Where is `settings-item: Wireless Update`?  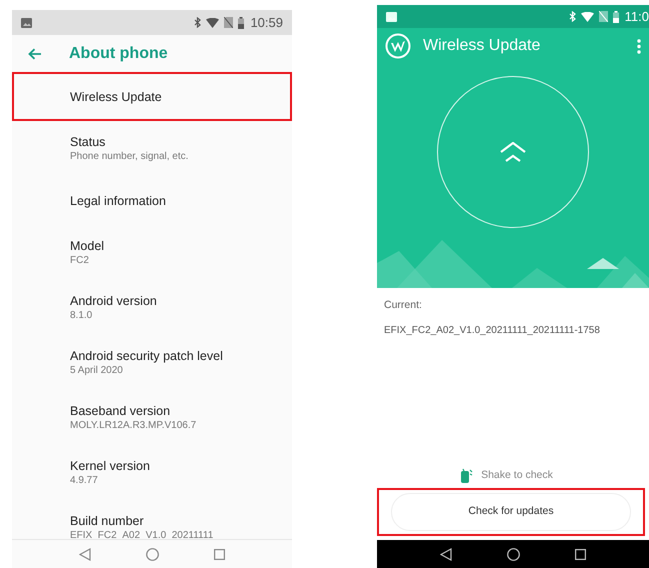 settings-item: Wireless Update is located at coordinates (152, 96).